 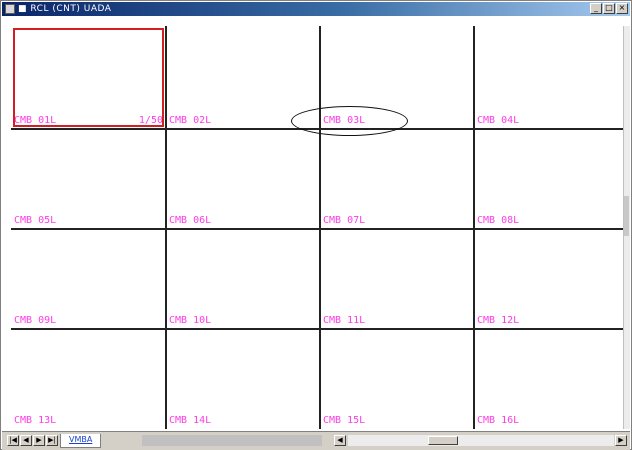 What do you see at coordinates (481, 440) in the screenshot?
I see `horizontal-scrollbar` at bounding box center [481, 440].